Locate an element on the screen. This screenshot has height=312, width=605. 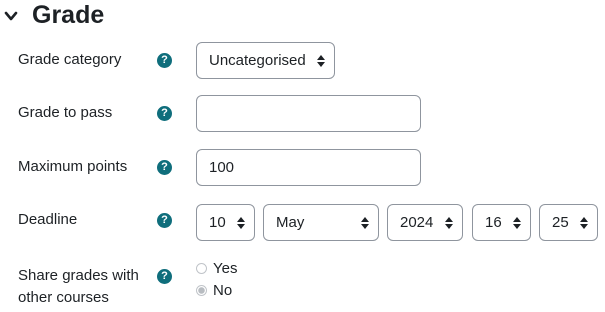
maximum-points-help-icon: ? is located at coordinates (164, 167).